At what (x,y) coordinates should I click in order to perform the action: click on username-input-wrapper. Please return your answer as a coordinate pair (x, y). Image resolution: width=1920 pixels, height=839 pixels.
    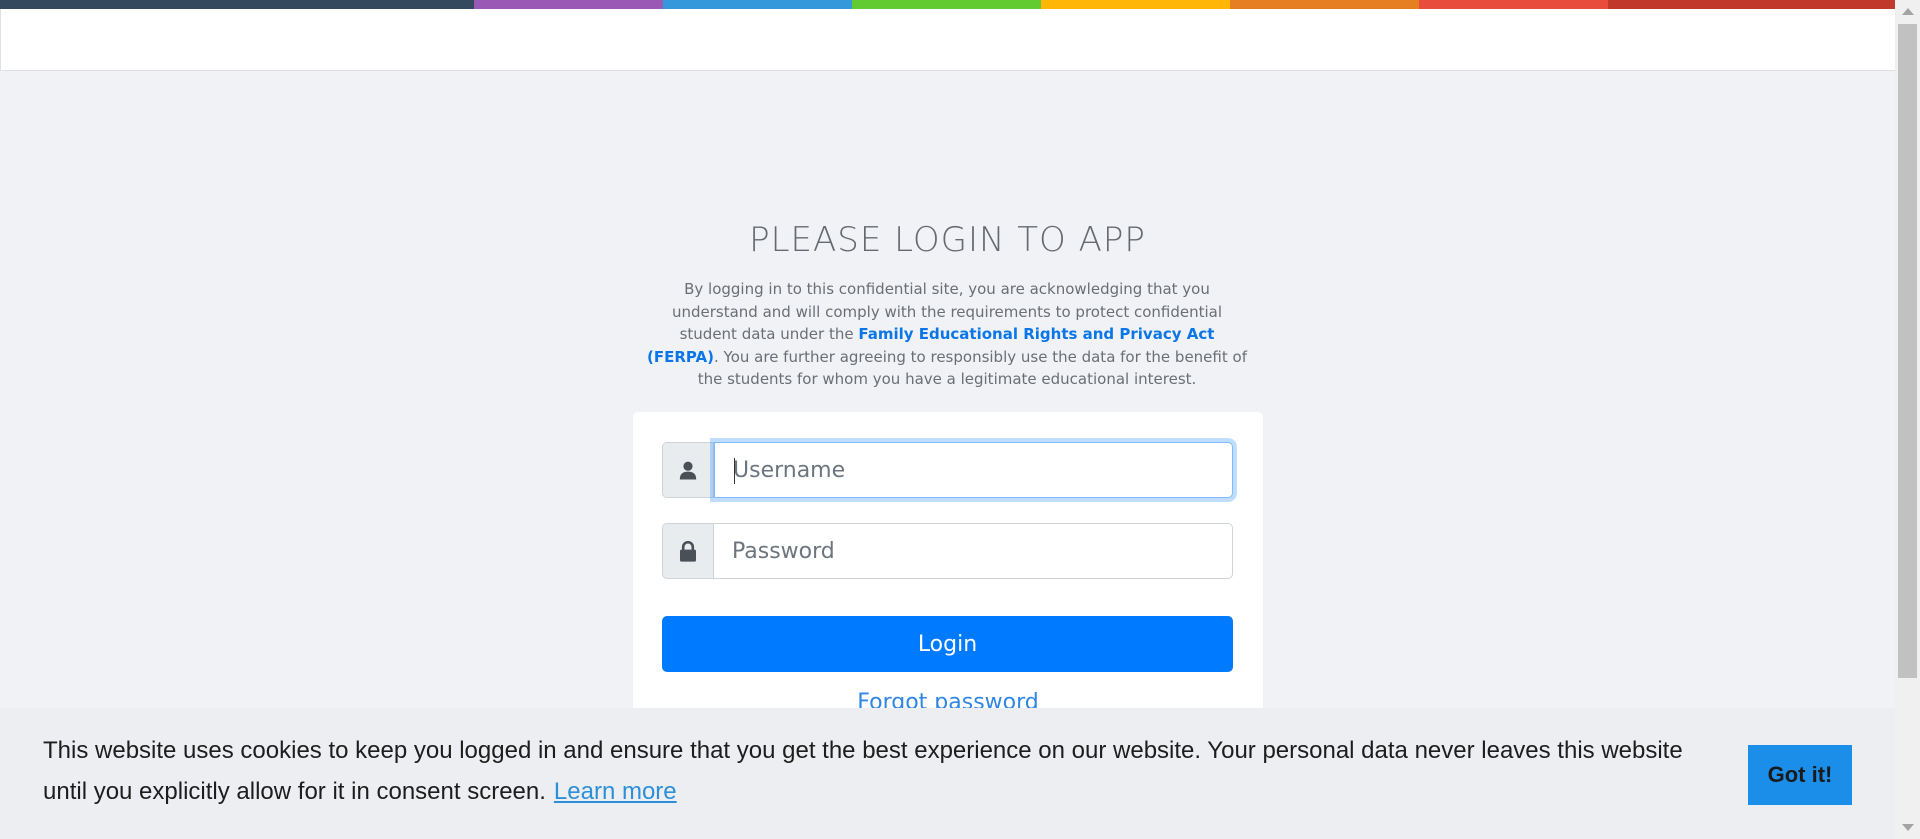
    Looking at the image, I should click on (973, 470).